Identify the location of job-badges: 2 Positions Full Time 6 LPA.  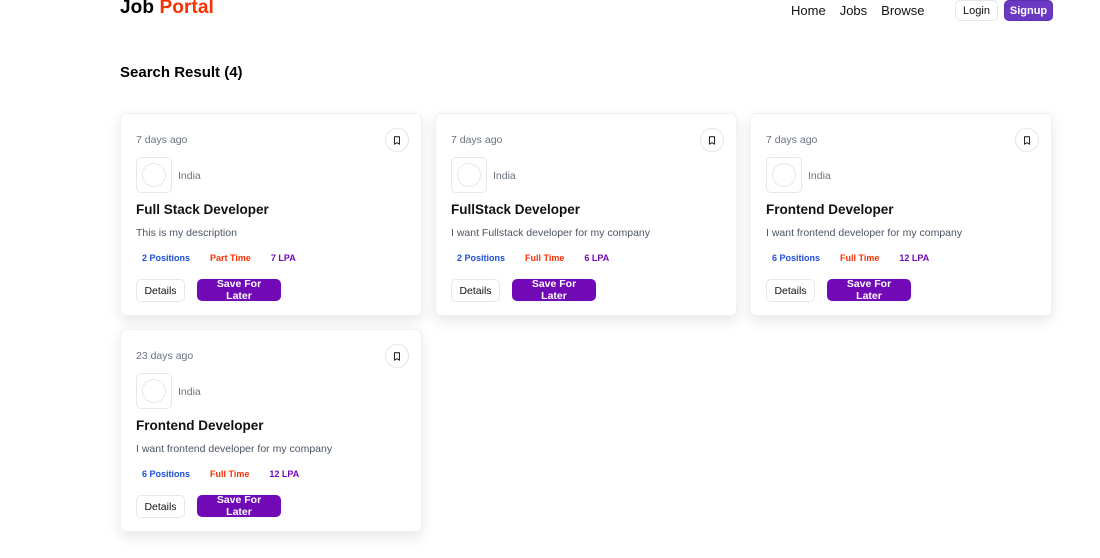
(533, 258).